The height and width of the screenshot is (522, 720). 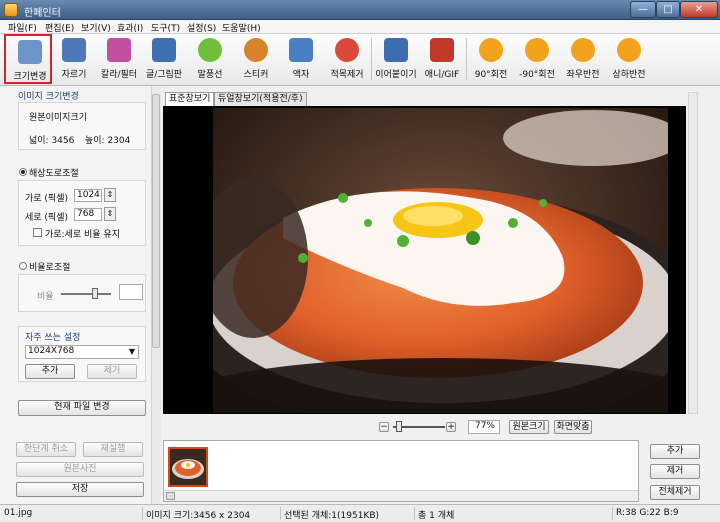 I want to click on preset-select: 1024X768 ▼, so click(x=82, y=352).